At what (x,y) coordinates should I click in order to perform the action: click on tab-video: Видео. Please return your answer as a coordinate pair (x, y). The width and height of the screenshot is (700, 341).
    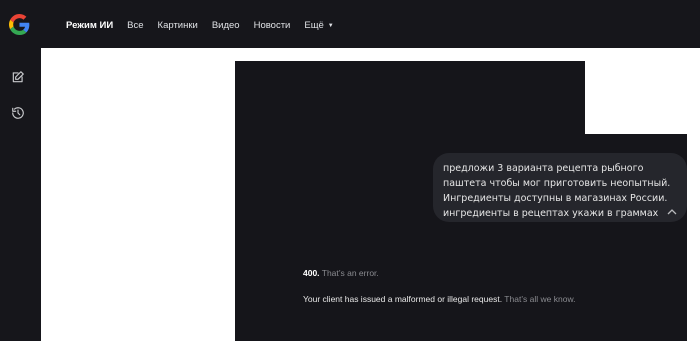
    Looking at the image, I should click on (226, 25).